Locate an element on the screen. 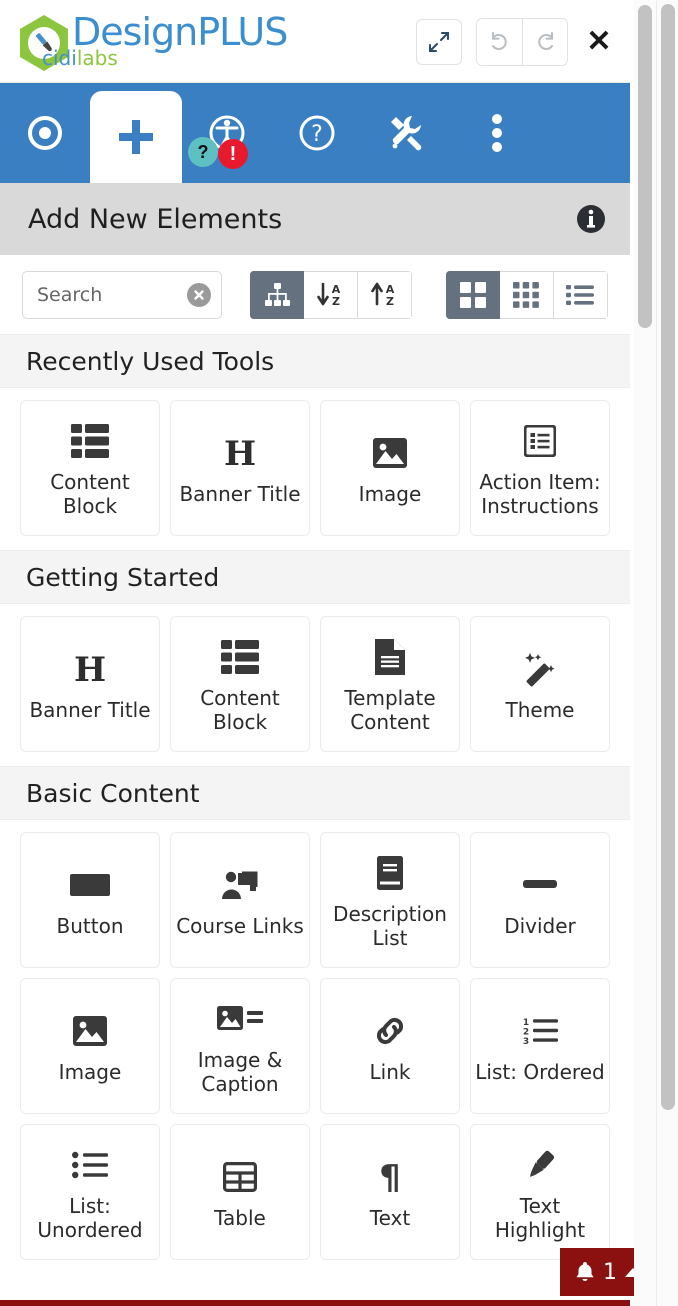 Image resolution: width=678 pixels, height=1306 pixels. tool-card-label: Text Highlight is located at coordinates (540, 1218).